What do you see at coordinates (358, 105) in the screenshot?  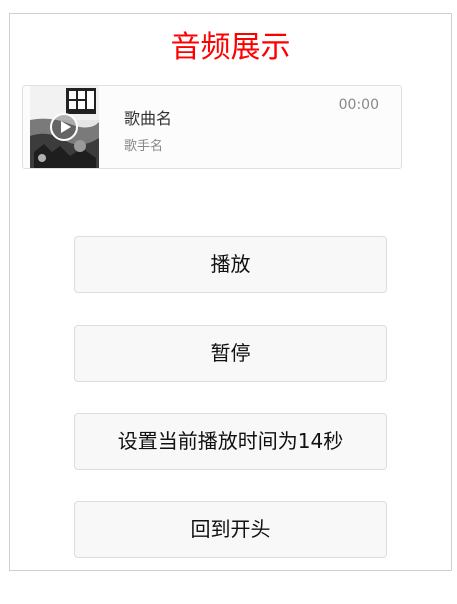 I see `playback-time: 00:00` at bounding box center [358, 105].